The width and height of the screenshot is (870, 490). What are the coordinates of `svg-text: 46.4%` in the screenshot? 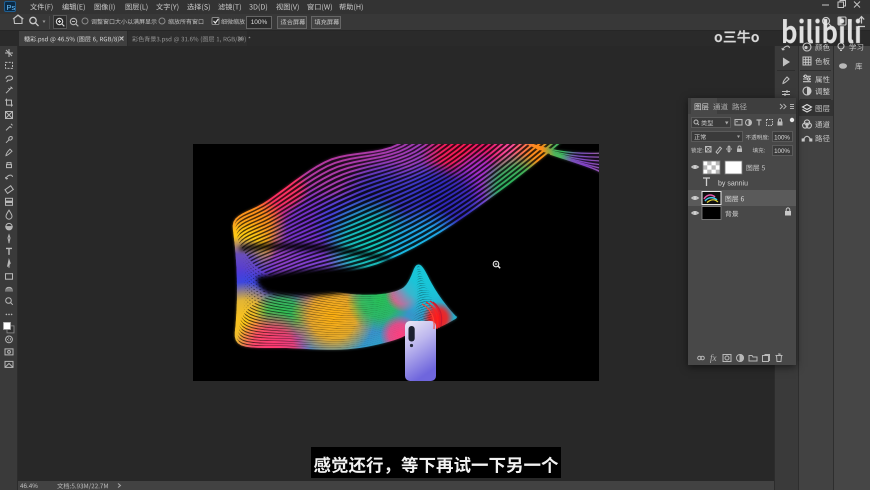 It's located at (29, 486).